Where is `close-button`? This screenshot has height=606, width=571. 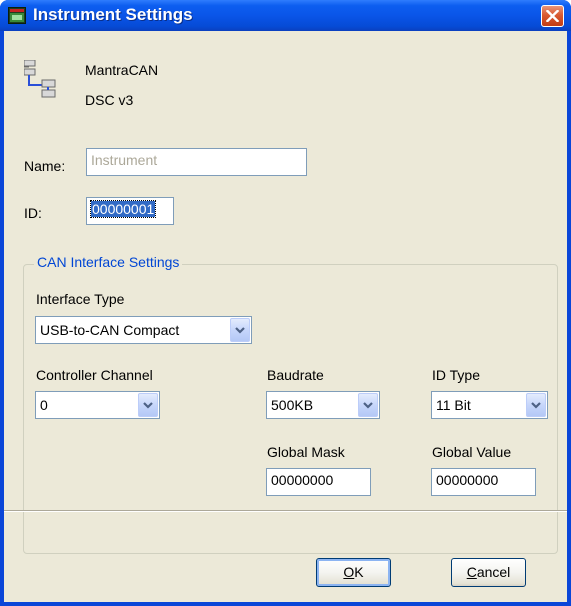
close-button is located at coordinates (552, 16).